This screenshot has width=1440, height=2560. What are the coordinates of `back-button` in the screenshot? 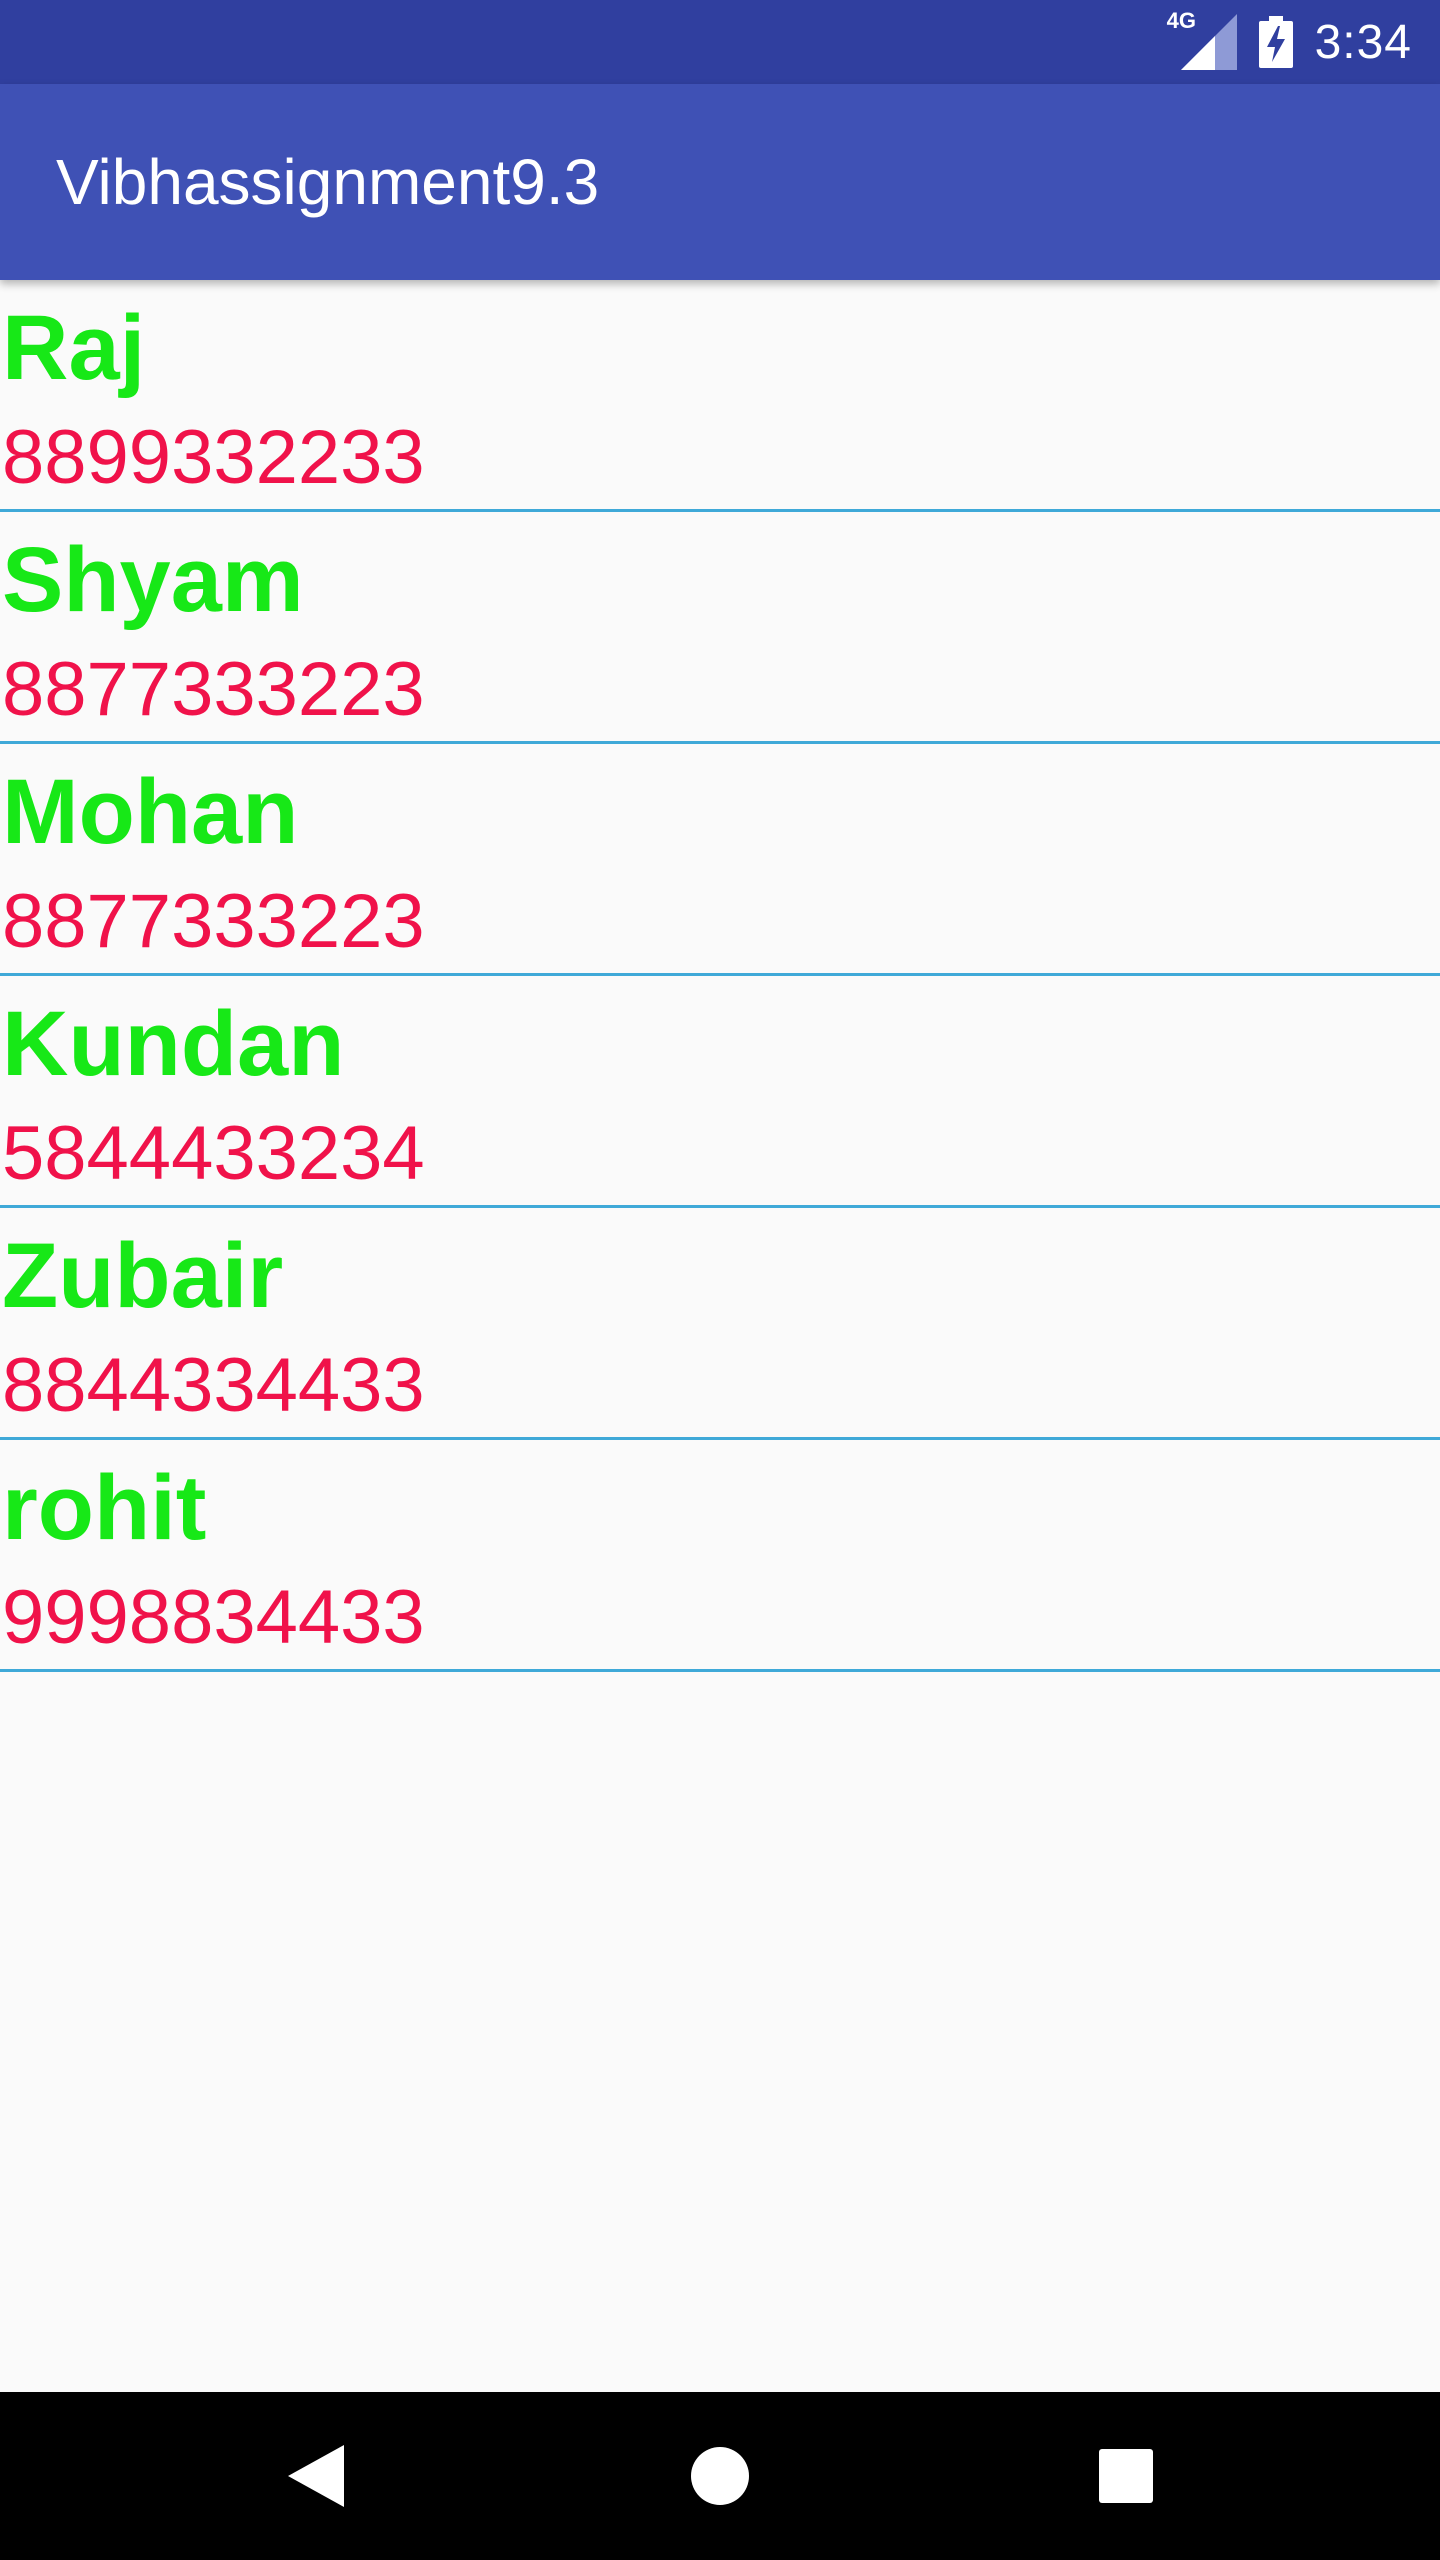 It's located at (316, 2476).